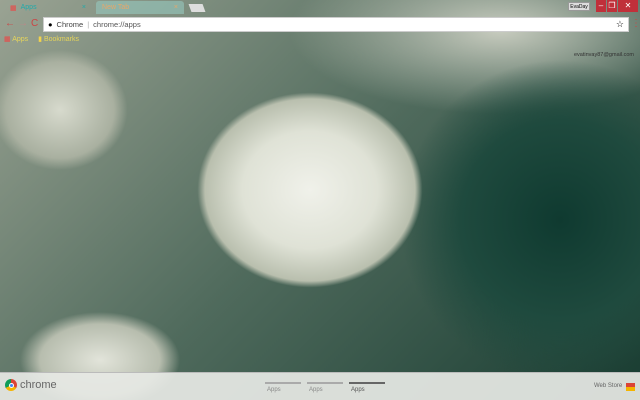 This screenshot has height=400, width=640. What do you see at coordinates (608, 386) in the screenshot?
I see `web-store-link: Web Store` at bounding box center [608, 386].